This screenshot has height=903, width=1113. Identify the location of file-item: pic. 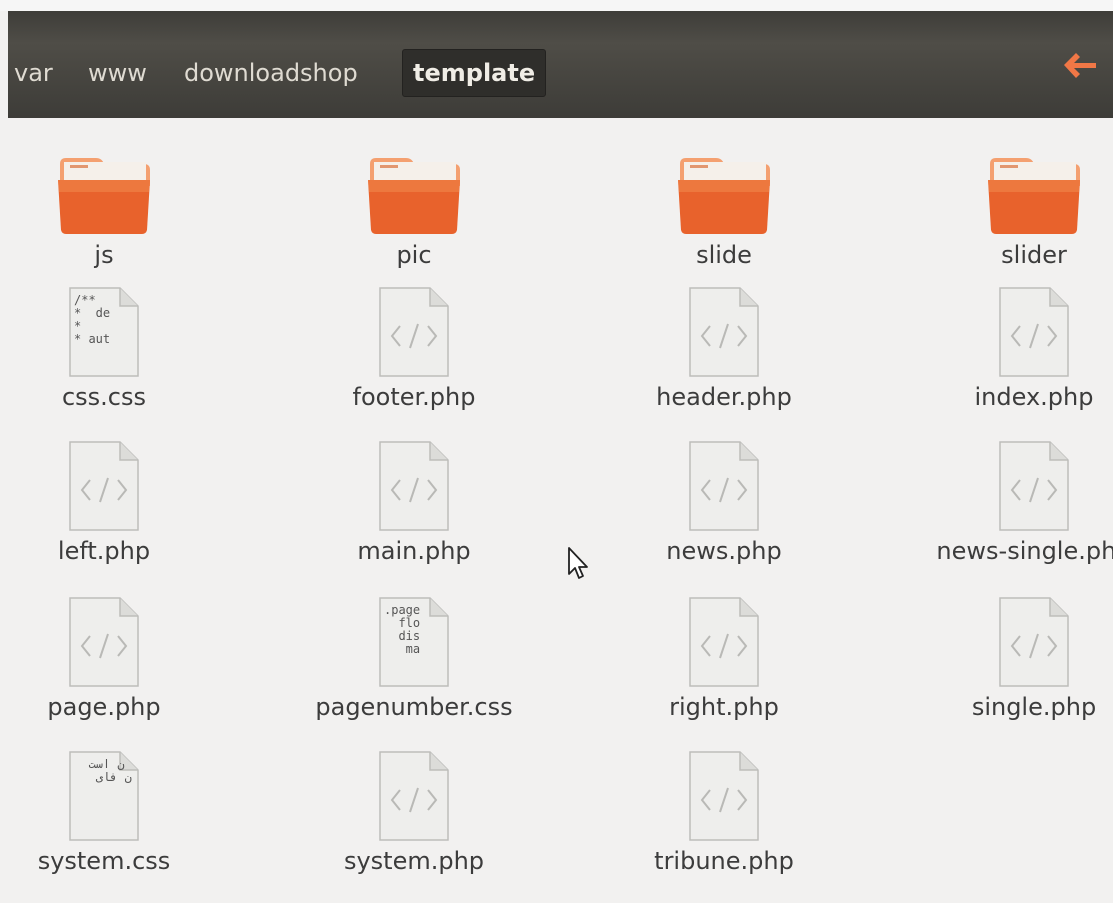
(414, 208).